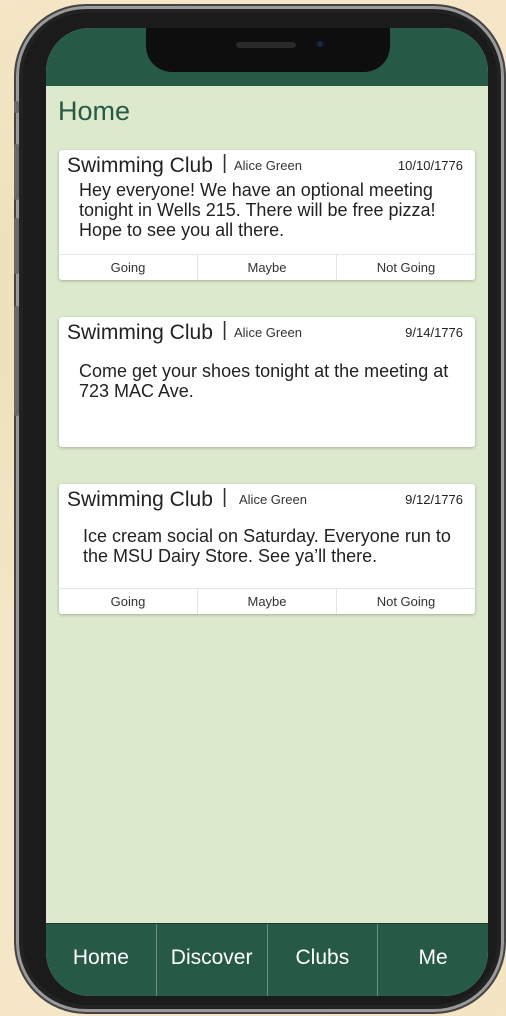 This screenshot has width=506, height=1016. I want to click on page-title: Home, so click(94, 111).